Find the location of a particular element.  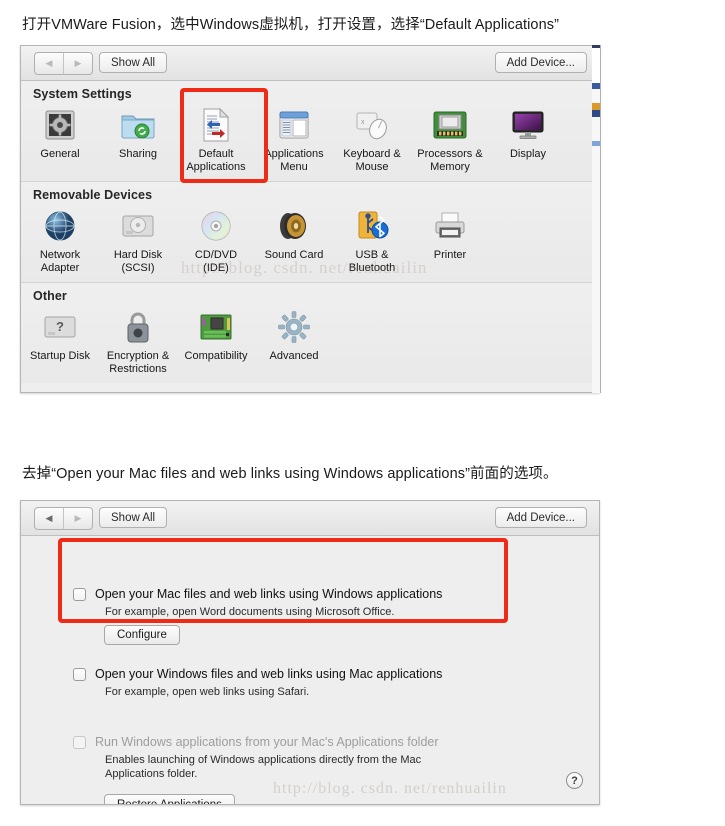

label-line-1: Applications is located at coordinates (294, 154).